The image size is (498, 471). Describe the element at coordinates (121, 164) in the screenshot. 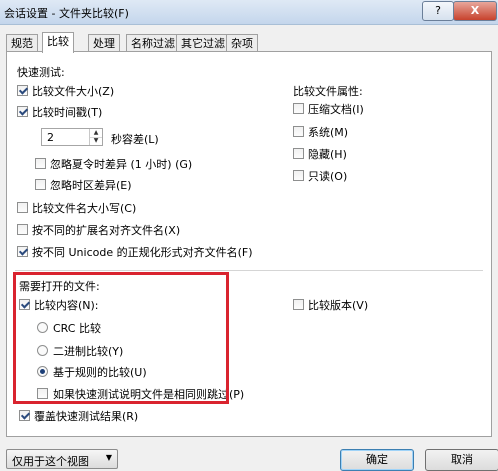

I see `ignore-dst-label: 忽略夏令时差异 (1 小时) (G)` at that location.